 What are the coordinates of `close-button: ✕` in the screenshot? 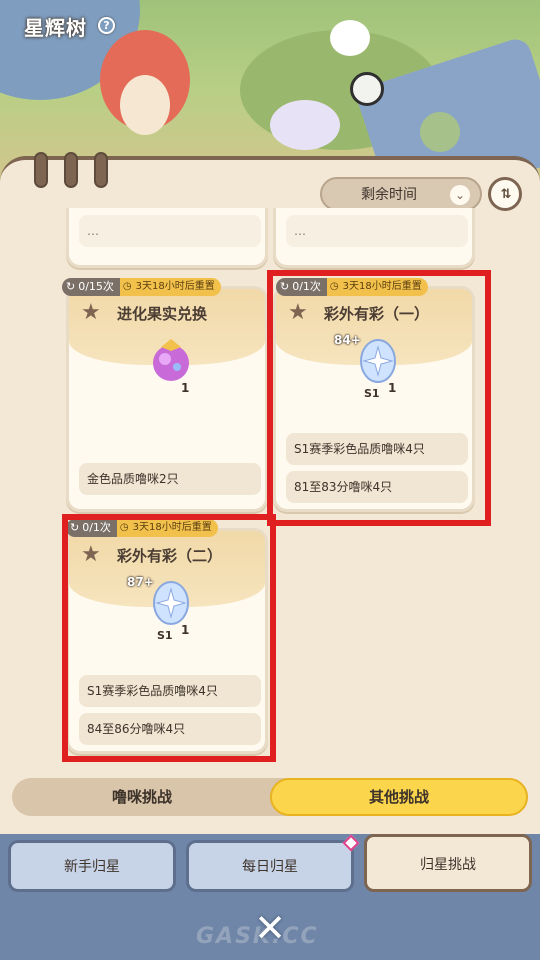 It's located at (270, 928).